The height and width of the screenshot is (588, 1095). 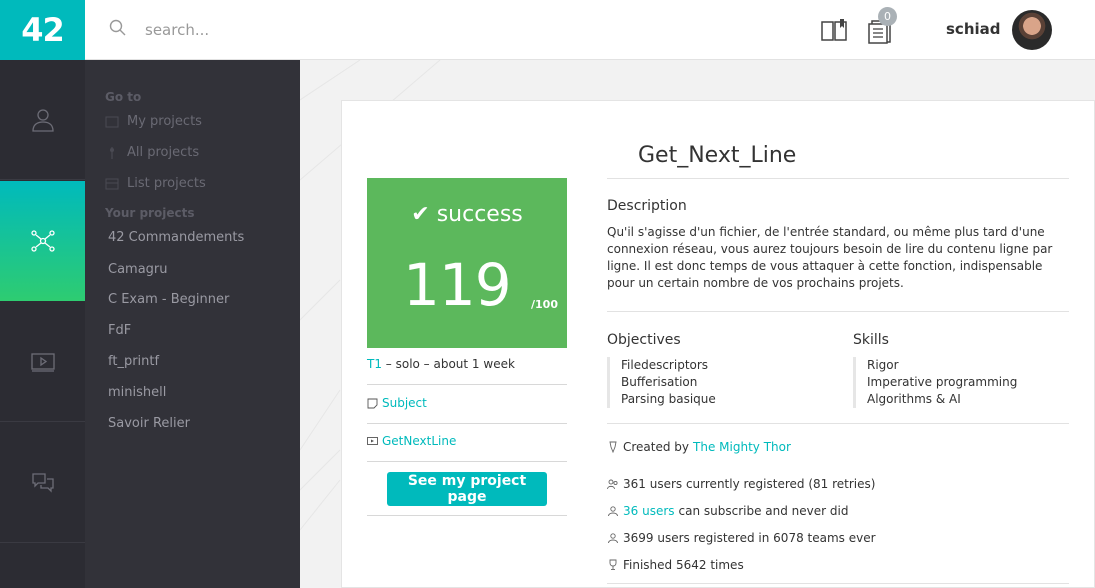 I want to click on top-bar: 42 0 schiad, so click(x=547, y=30).